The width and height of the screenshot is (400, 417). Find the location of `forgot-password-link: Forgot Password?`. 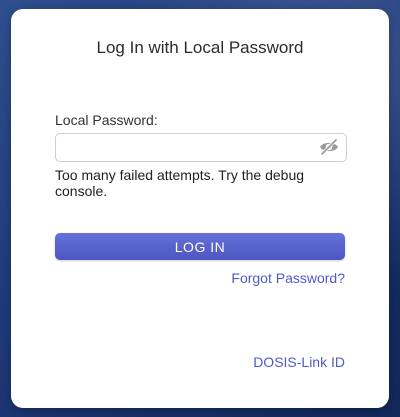

forgot-password-link: Forgot Password? is located at coordinates (288, 278).